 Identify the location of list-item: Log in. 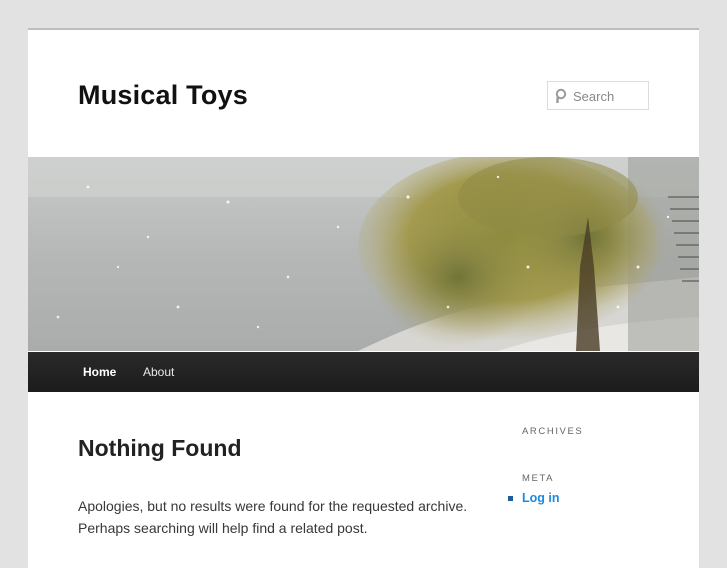
(534, 498).